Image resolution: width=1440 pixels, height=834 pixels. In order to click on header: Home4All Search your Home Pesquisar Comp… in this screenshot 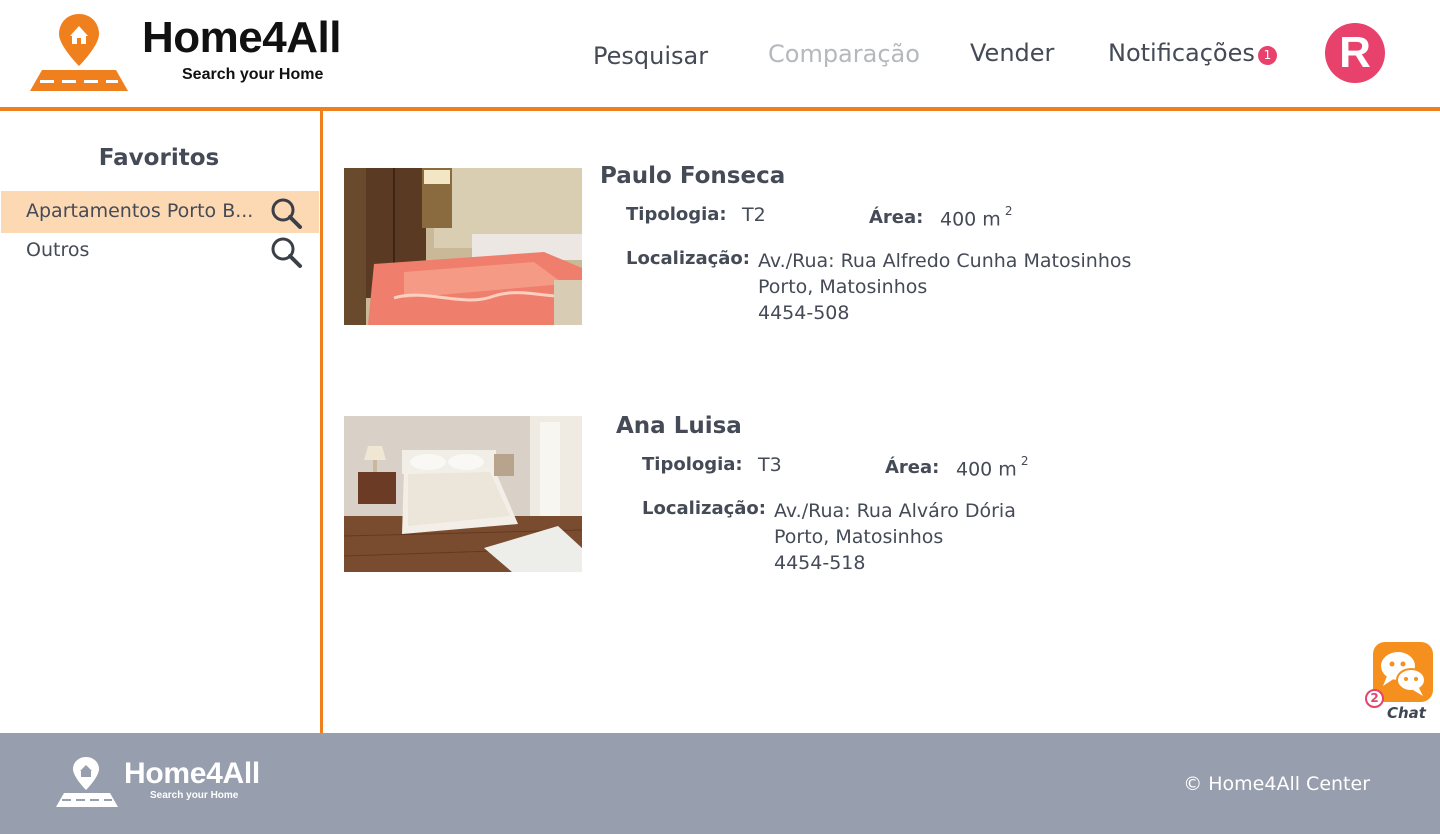, I will do `click(720, 54)`.